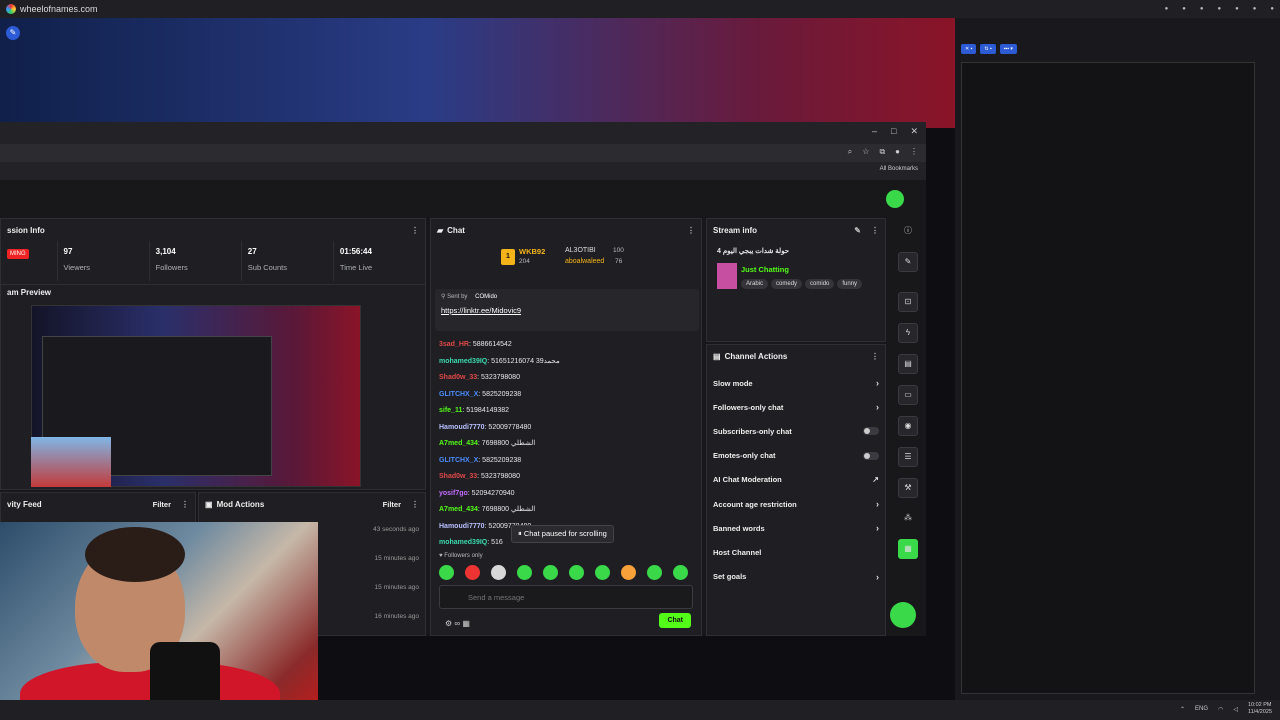  What do you see at coordinates (796, 383) in the screenshot?
I see `action-slow-mode: Slow mode ›` at bounding box center [796, 383].